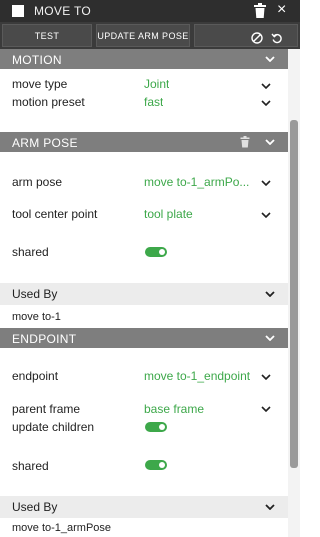  Describe the element at coordinates (150, 11) in the screenshot. I see `title-bar: MOVE TO ×` at that location.